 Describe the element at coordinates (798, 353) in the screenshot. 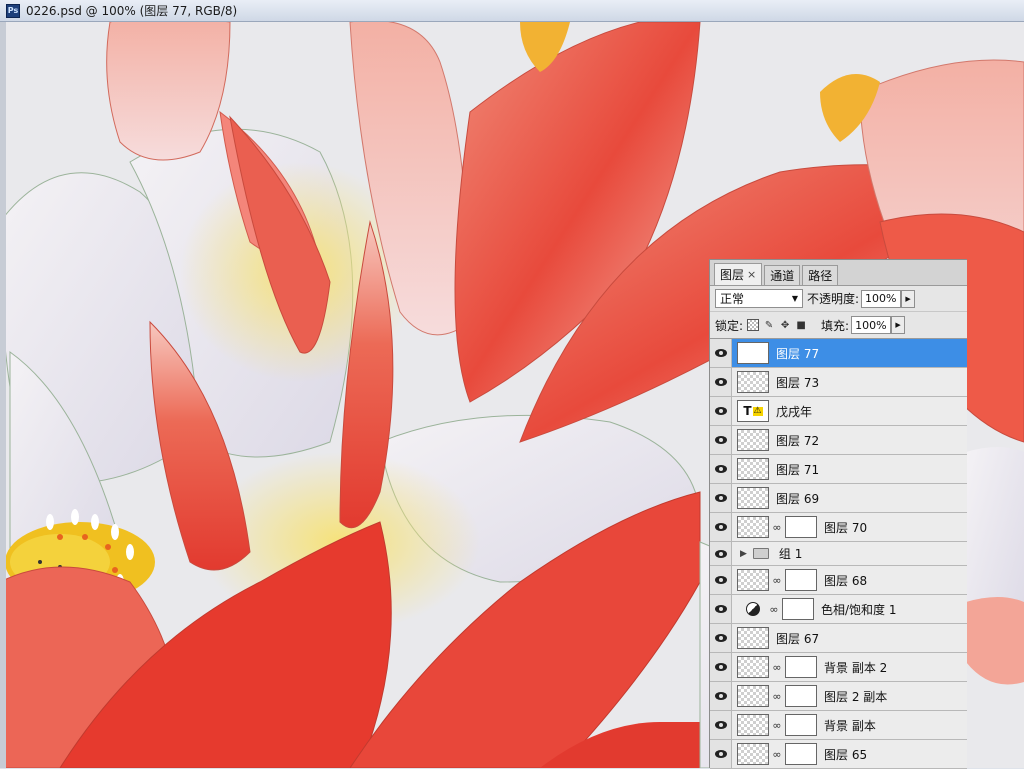

I see `layer-name: 图层 77` at that location.